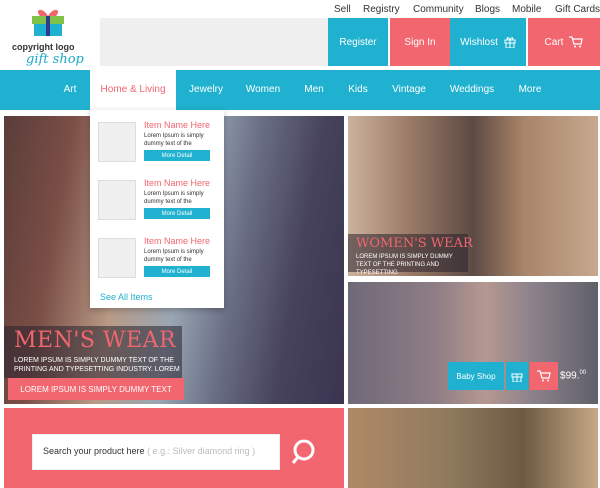 Image resolution: width=600 pixels, height=488 pixels. What do you see at coordinates (526, 9) in the screenshot?
I see `top-link-mobile: Mobile` at bounding box center [526, 9].